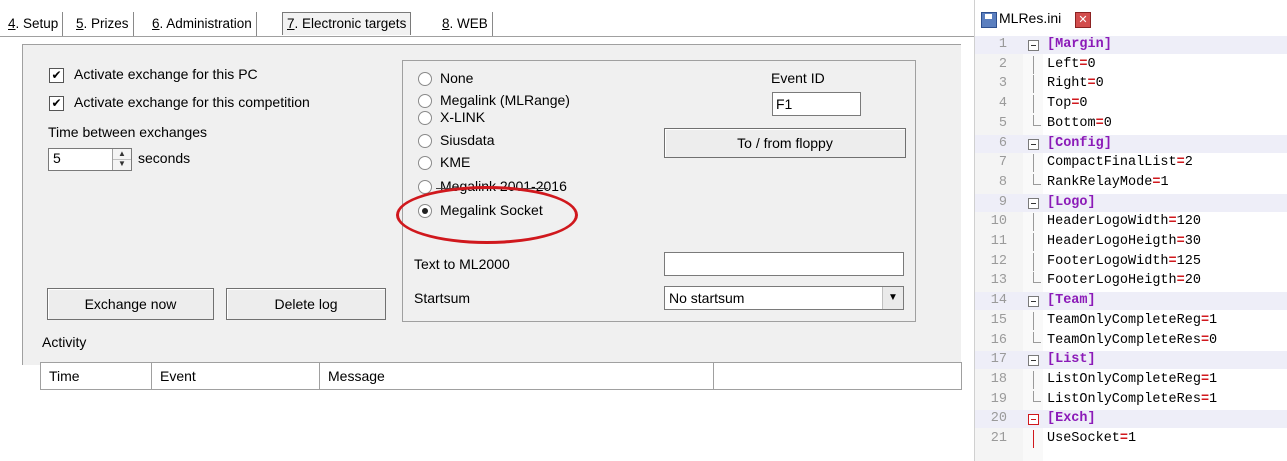 The image size is (1287, 461). What do you see at coordinates (205, 23) in the screenshot?
I see `tab-label: . Administration` at bounding box center [205, 23].